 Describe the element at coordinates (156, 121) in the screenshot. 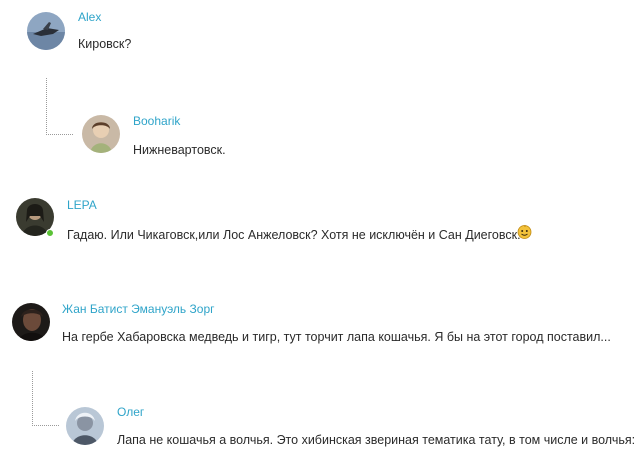

I see `comment-author-booharik: Booharik` at that location.